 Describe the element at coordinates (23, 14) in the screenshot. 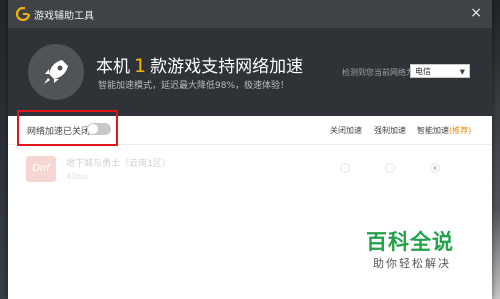

I see `app-logo-icon` at that location.